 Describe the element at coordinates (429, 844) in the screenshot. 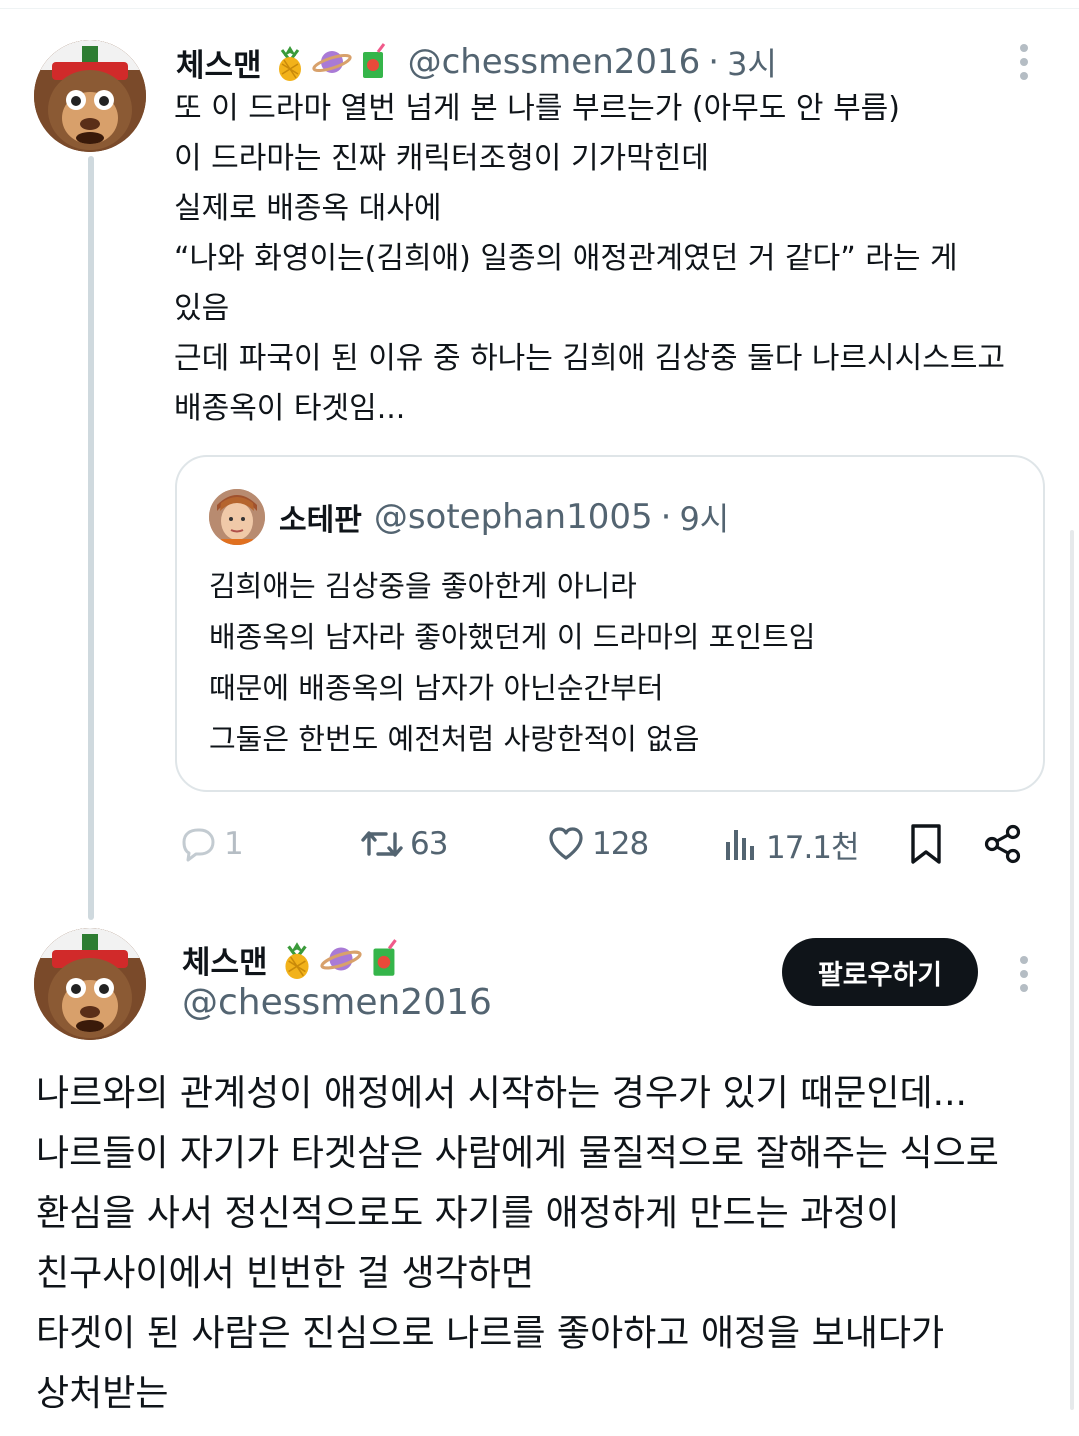

I see `retweet-count: 63` at that location.